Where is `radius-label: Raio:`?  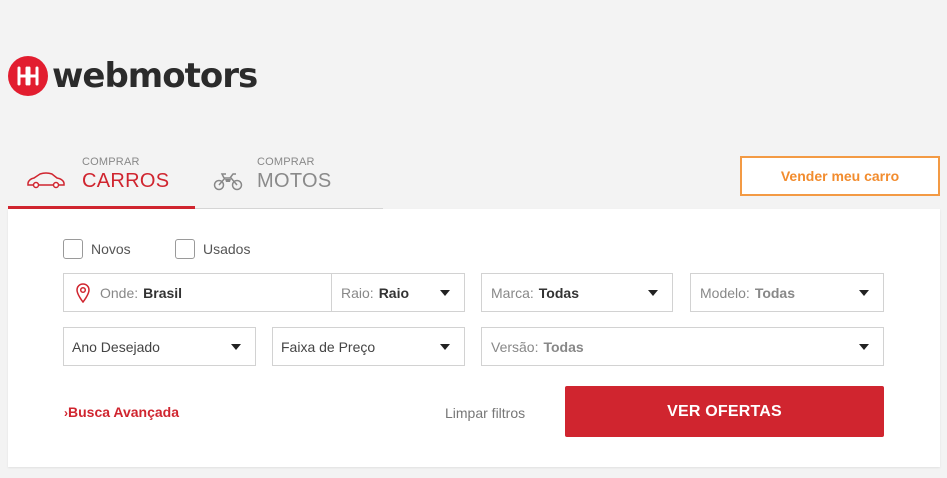 radius-label: Raio: is located at coordinates (357, 292).